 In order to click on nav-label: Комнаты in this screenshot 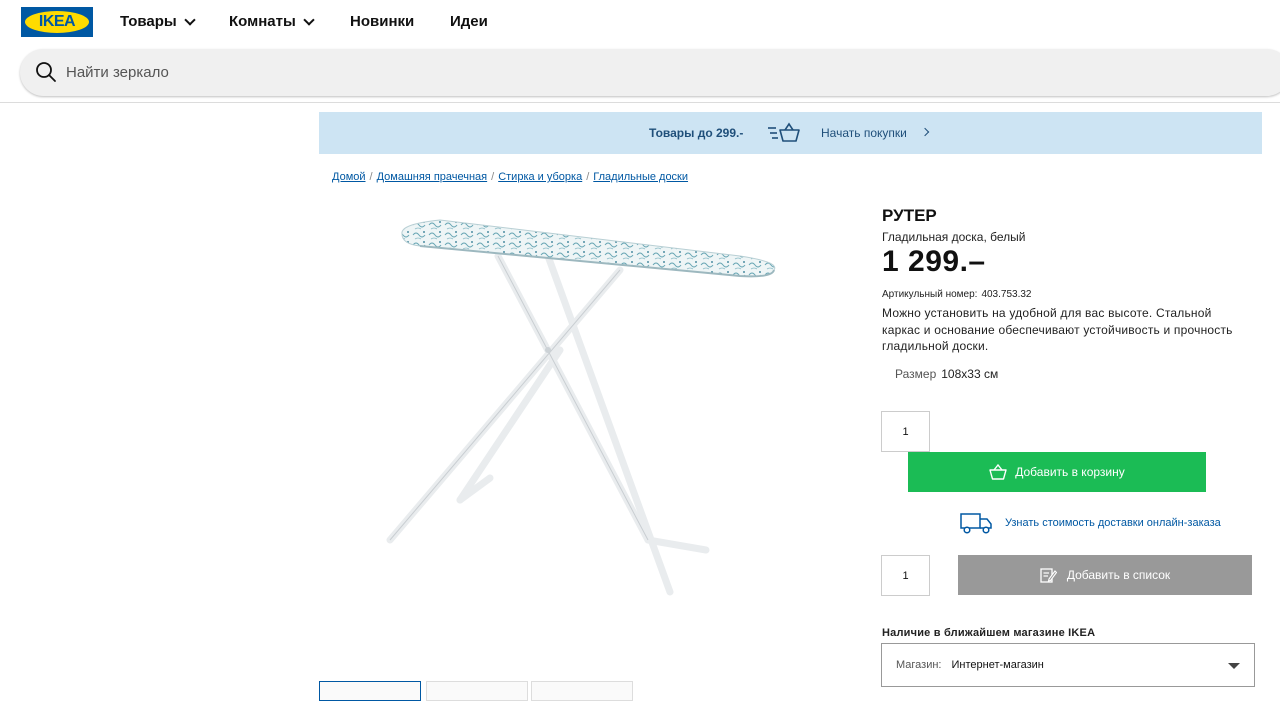, I will do `click(262, 21)`.